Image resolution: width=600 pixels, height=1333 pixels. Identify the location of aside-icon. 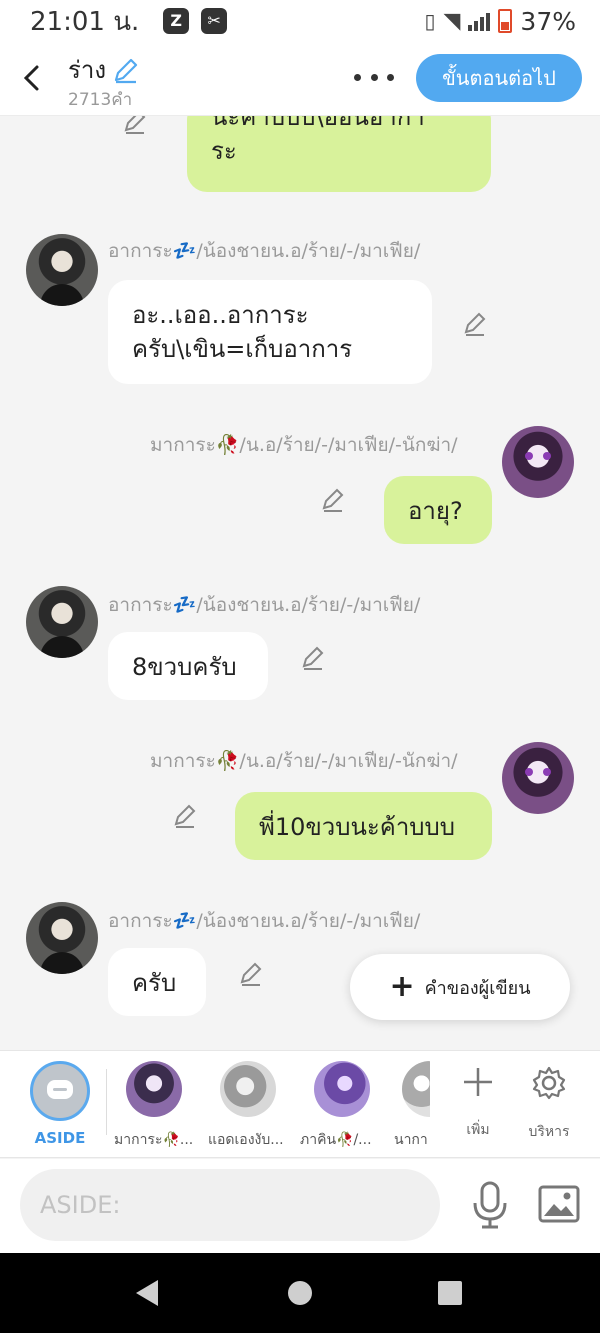
(60, 1089).